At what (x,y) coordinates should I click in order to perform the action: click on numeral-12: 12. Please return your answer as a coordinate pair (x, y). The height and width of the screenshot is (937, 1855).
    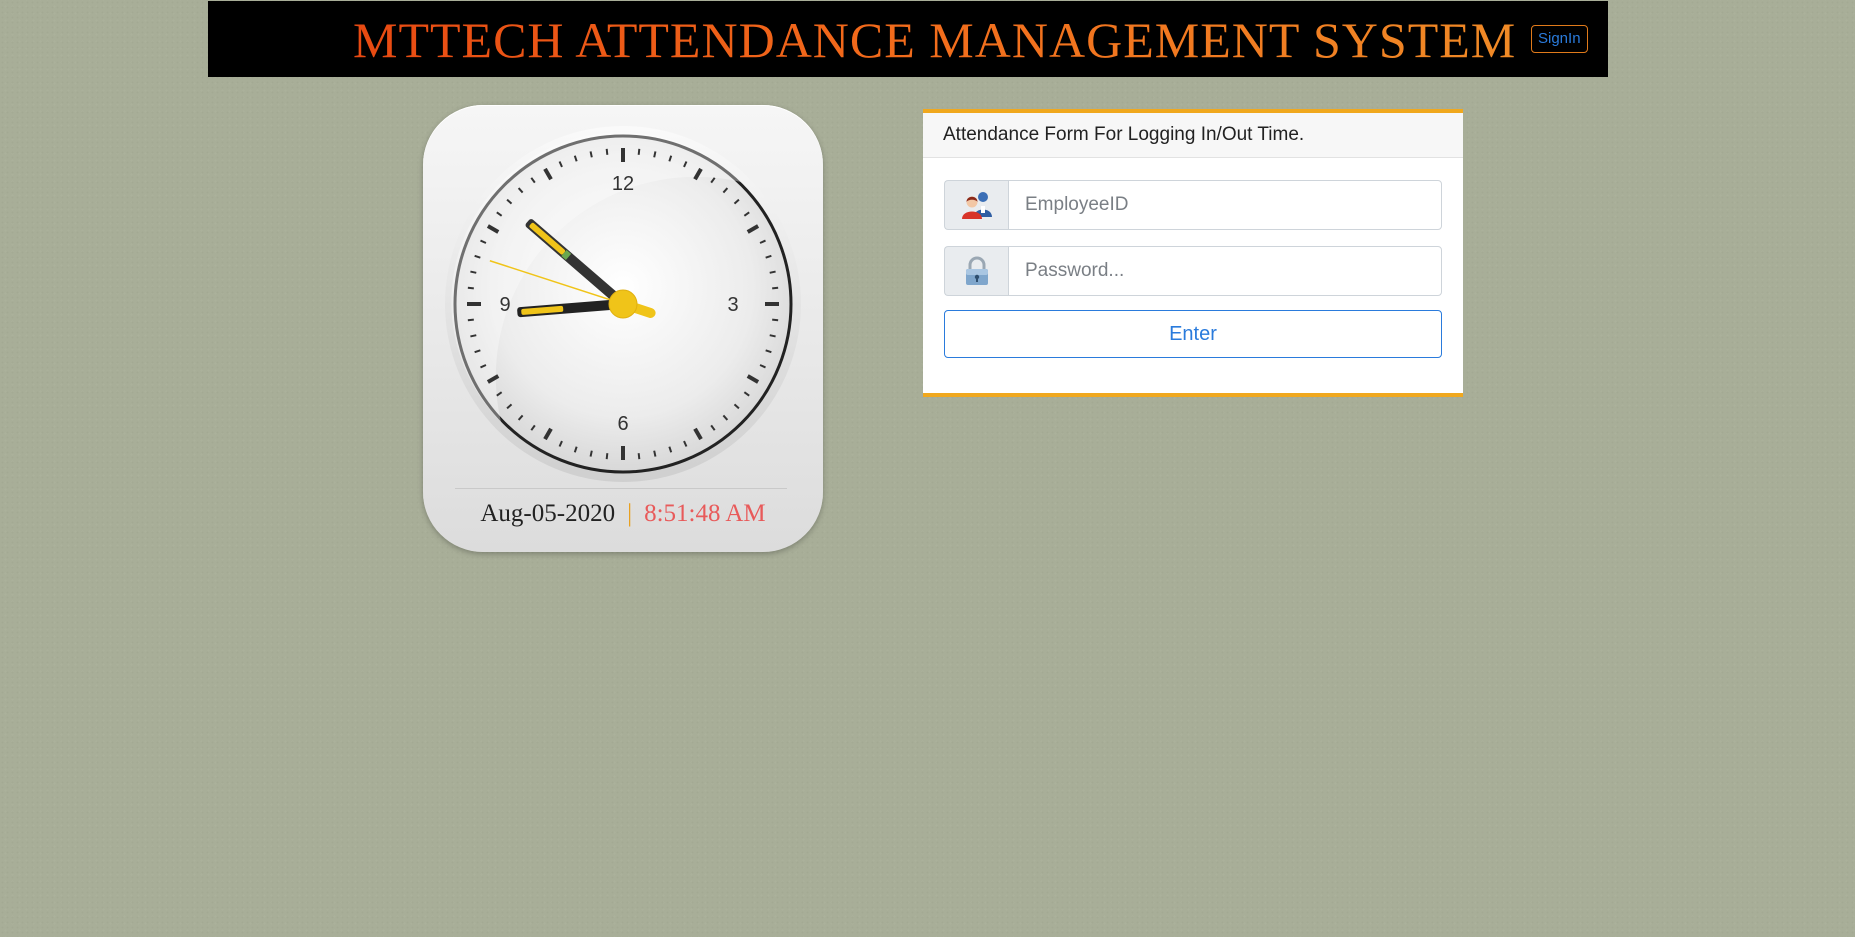
    Looking at the image, I should click on (623, 184).